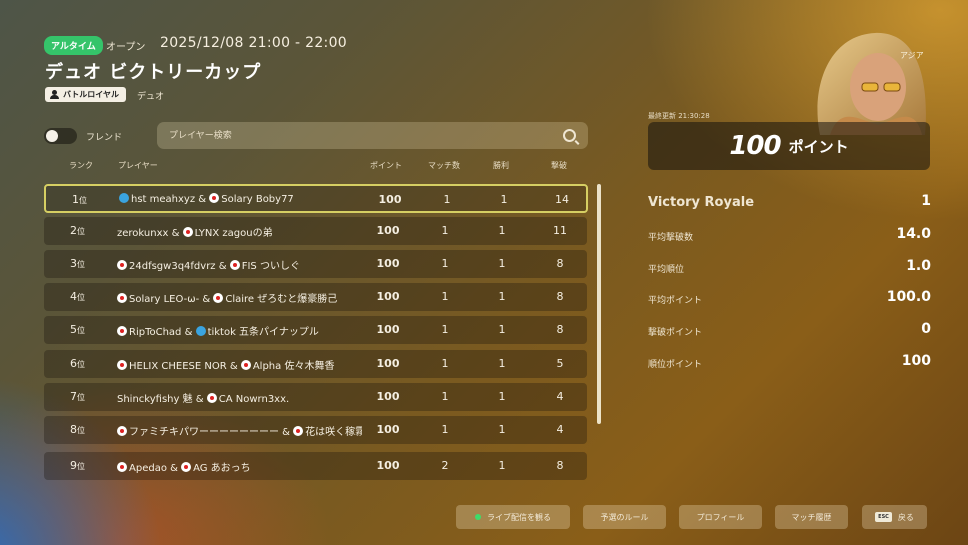 This screenshot has width=968, height=545. Describe the element at coordinates (239, 330) in the screenshot. I see `player-cell: RipToChad & tiktok 五条パイナップル` at that location.